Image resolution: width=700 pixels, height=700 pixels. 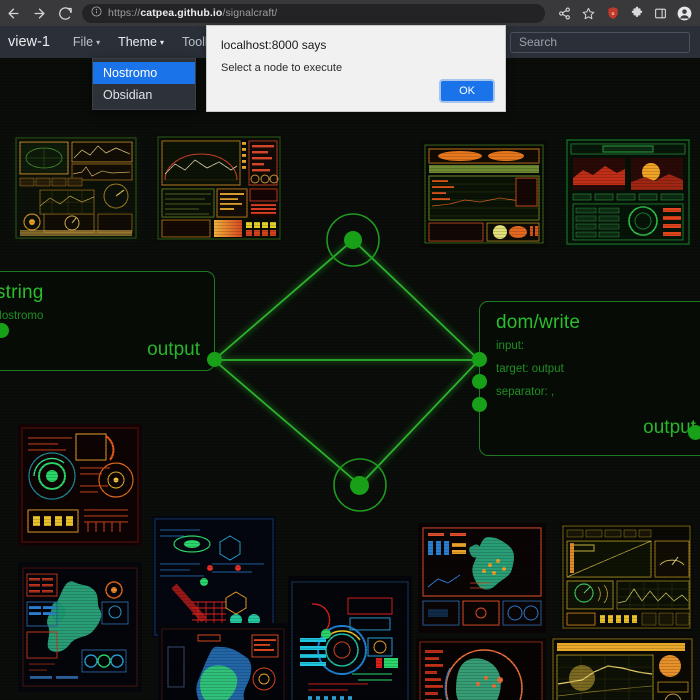 What do you see at coordinates (107, 315) in the screenshot?
I see `node-input-row: string: Nostromo` at bounding box center [107, 315].